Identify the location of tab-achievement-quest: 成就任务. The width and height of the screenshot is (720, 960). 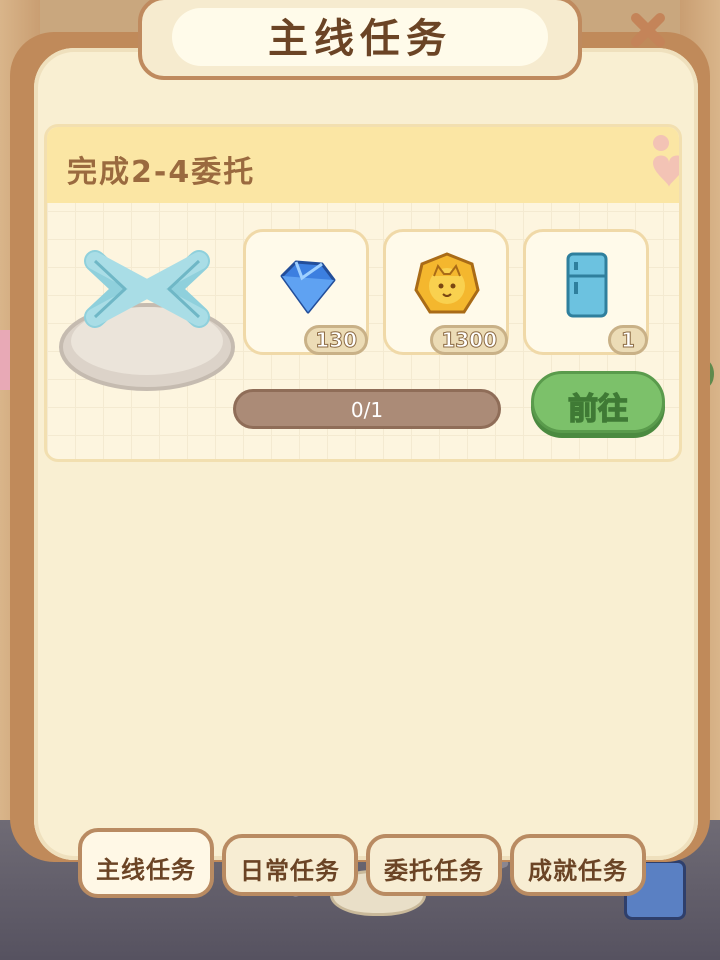
(578, 865).